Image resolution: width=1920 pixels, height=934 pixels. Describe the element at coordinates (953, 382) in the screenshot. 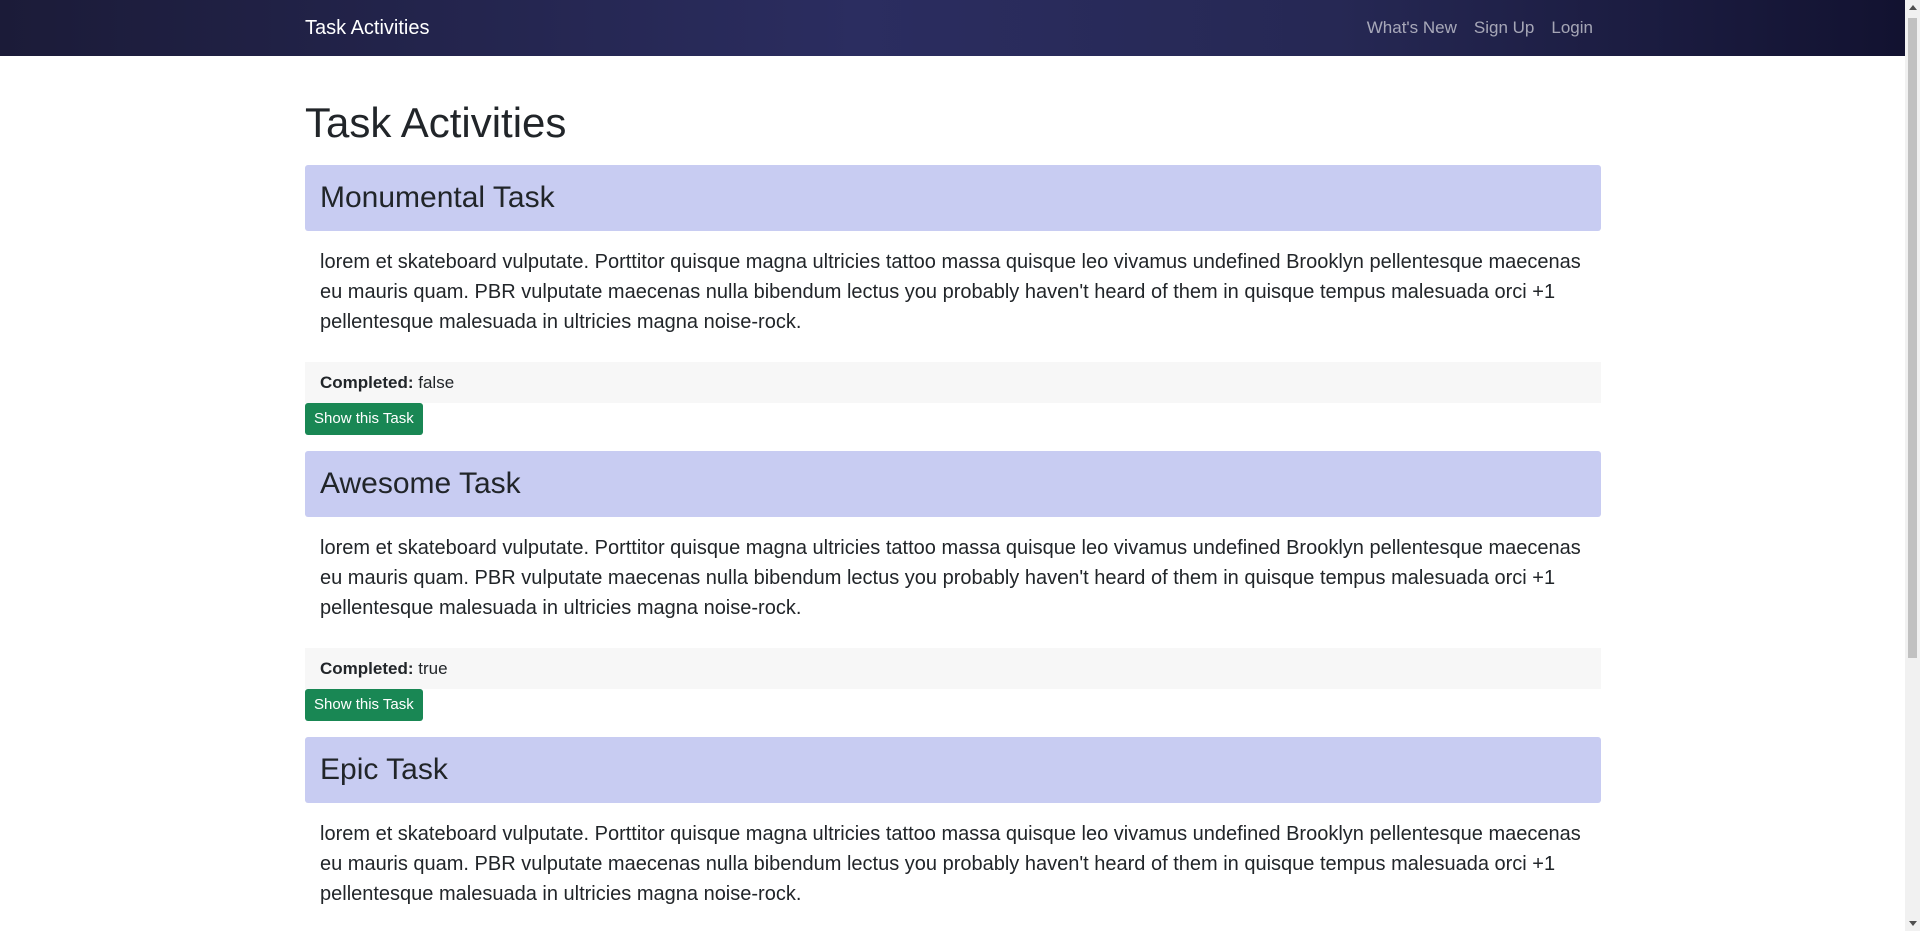

I see `task-footer: Completed: false` at that location.